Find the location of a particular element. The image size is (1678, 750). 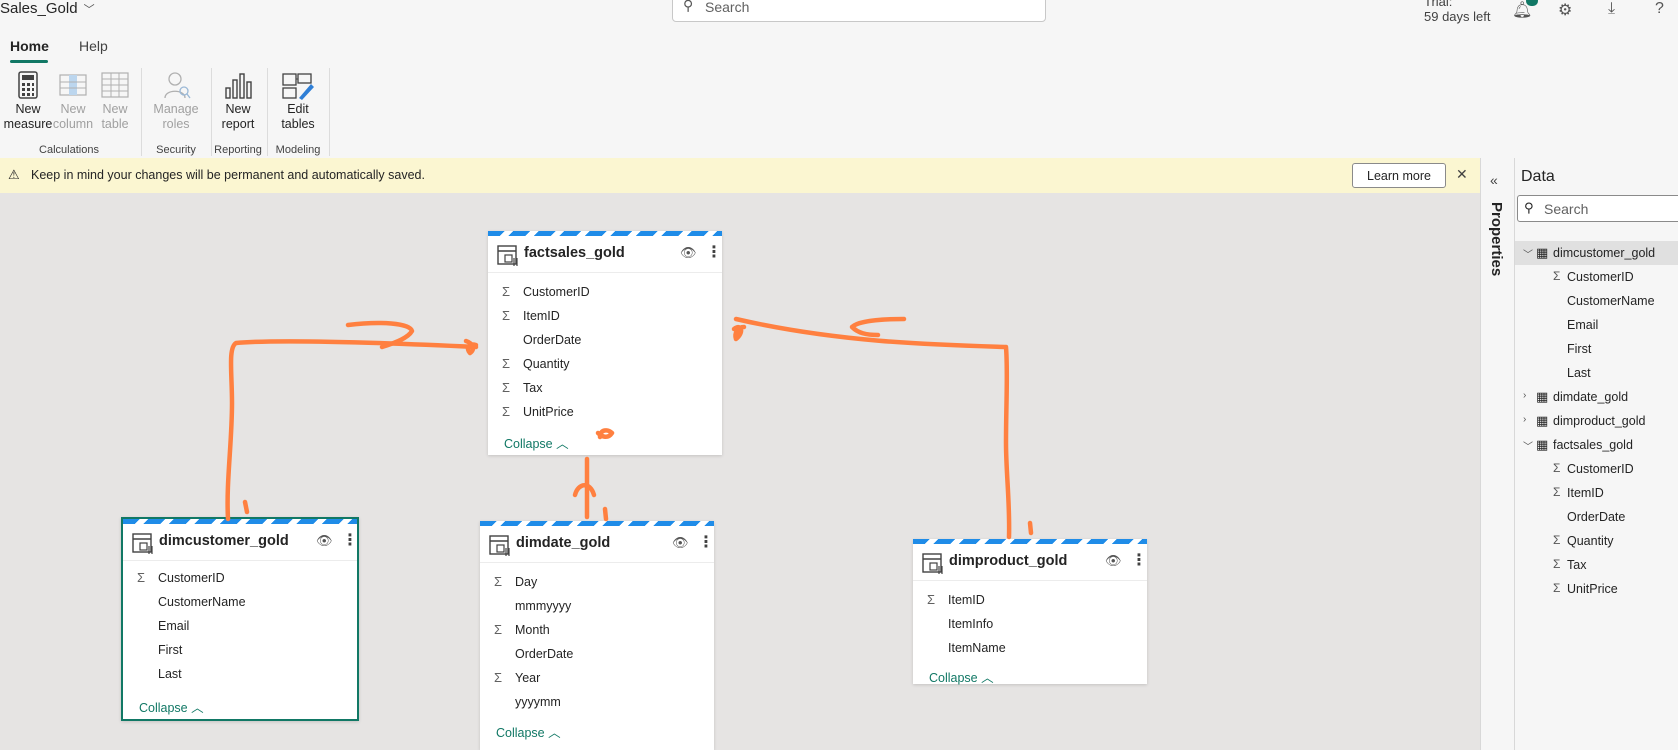

group-reporting: Reporting is located at coordinates (238, 150).